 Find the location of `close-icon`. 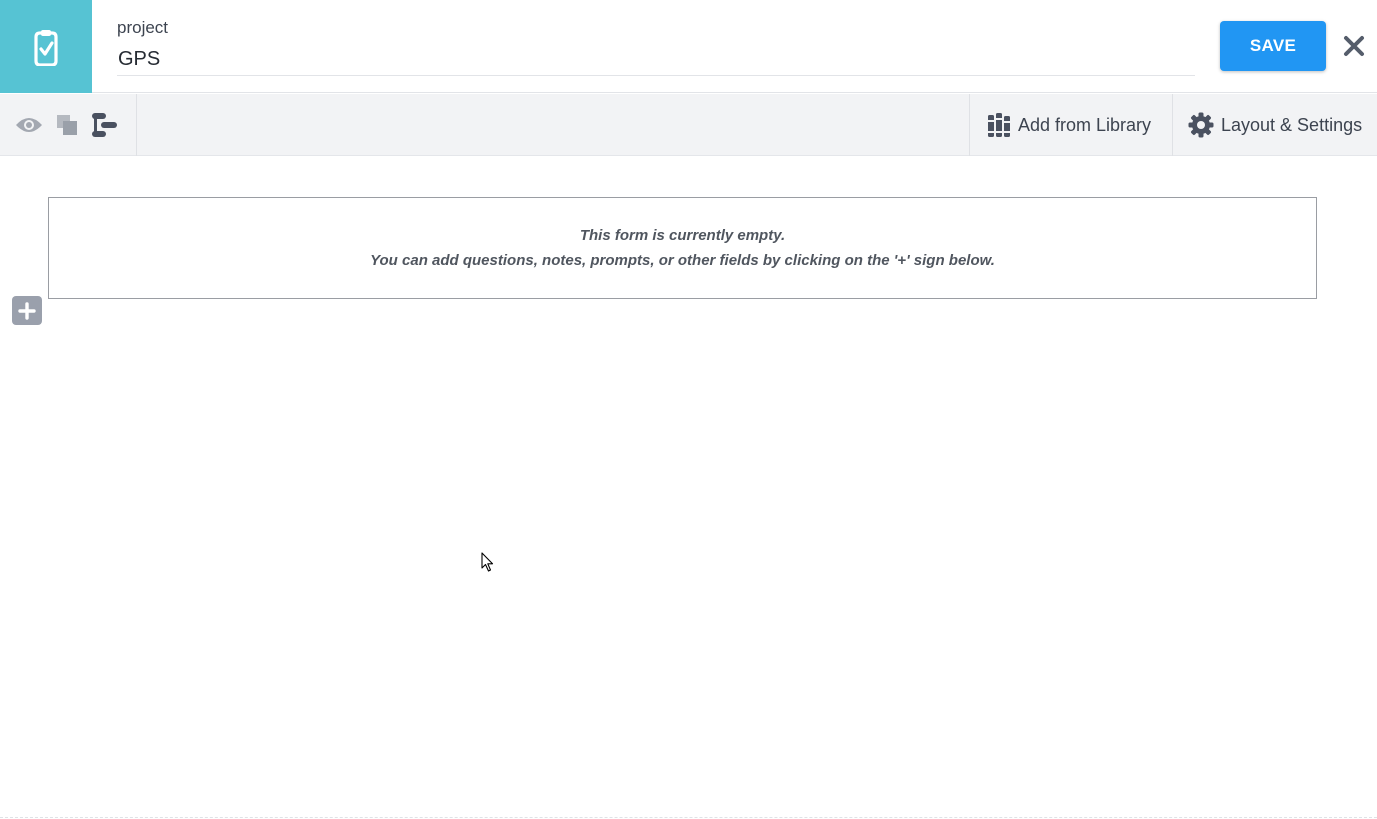

close-icon is located at coordinates (1354, 46).